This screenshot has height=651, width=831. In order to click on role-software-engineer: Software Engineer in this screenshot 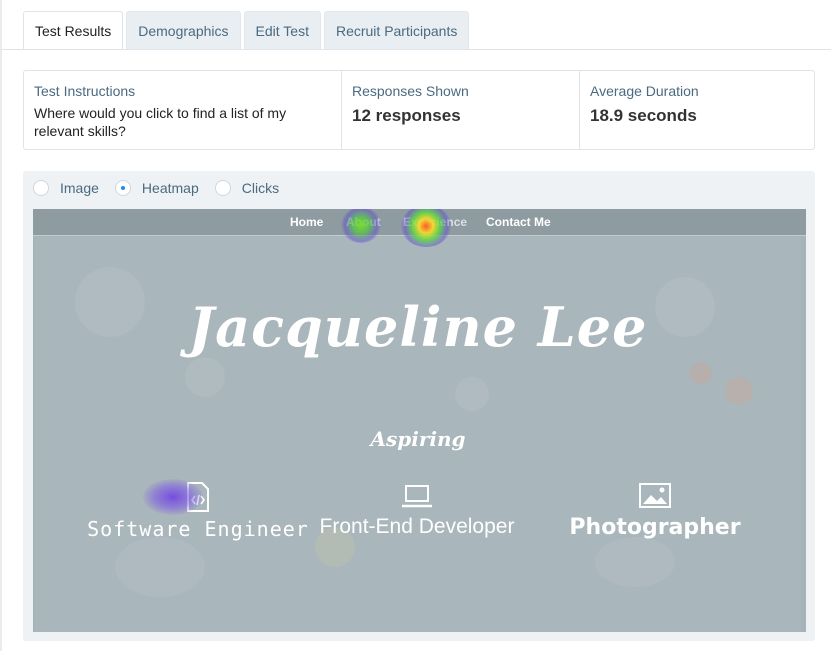, I will do `click(198, 511)`.